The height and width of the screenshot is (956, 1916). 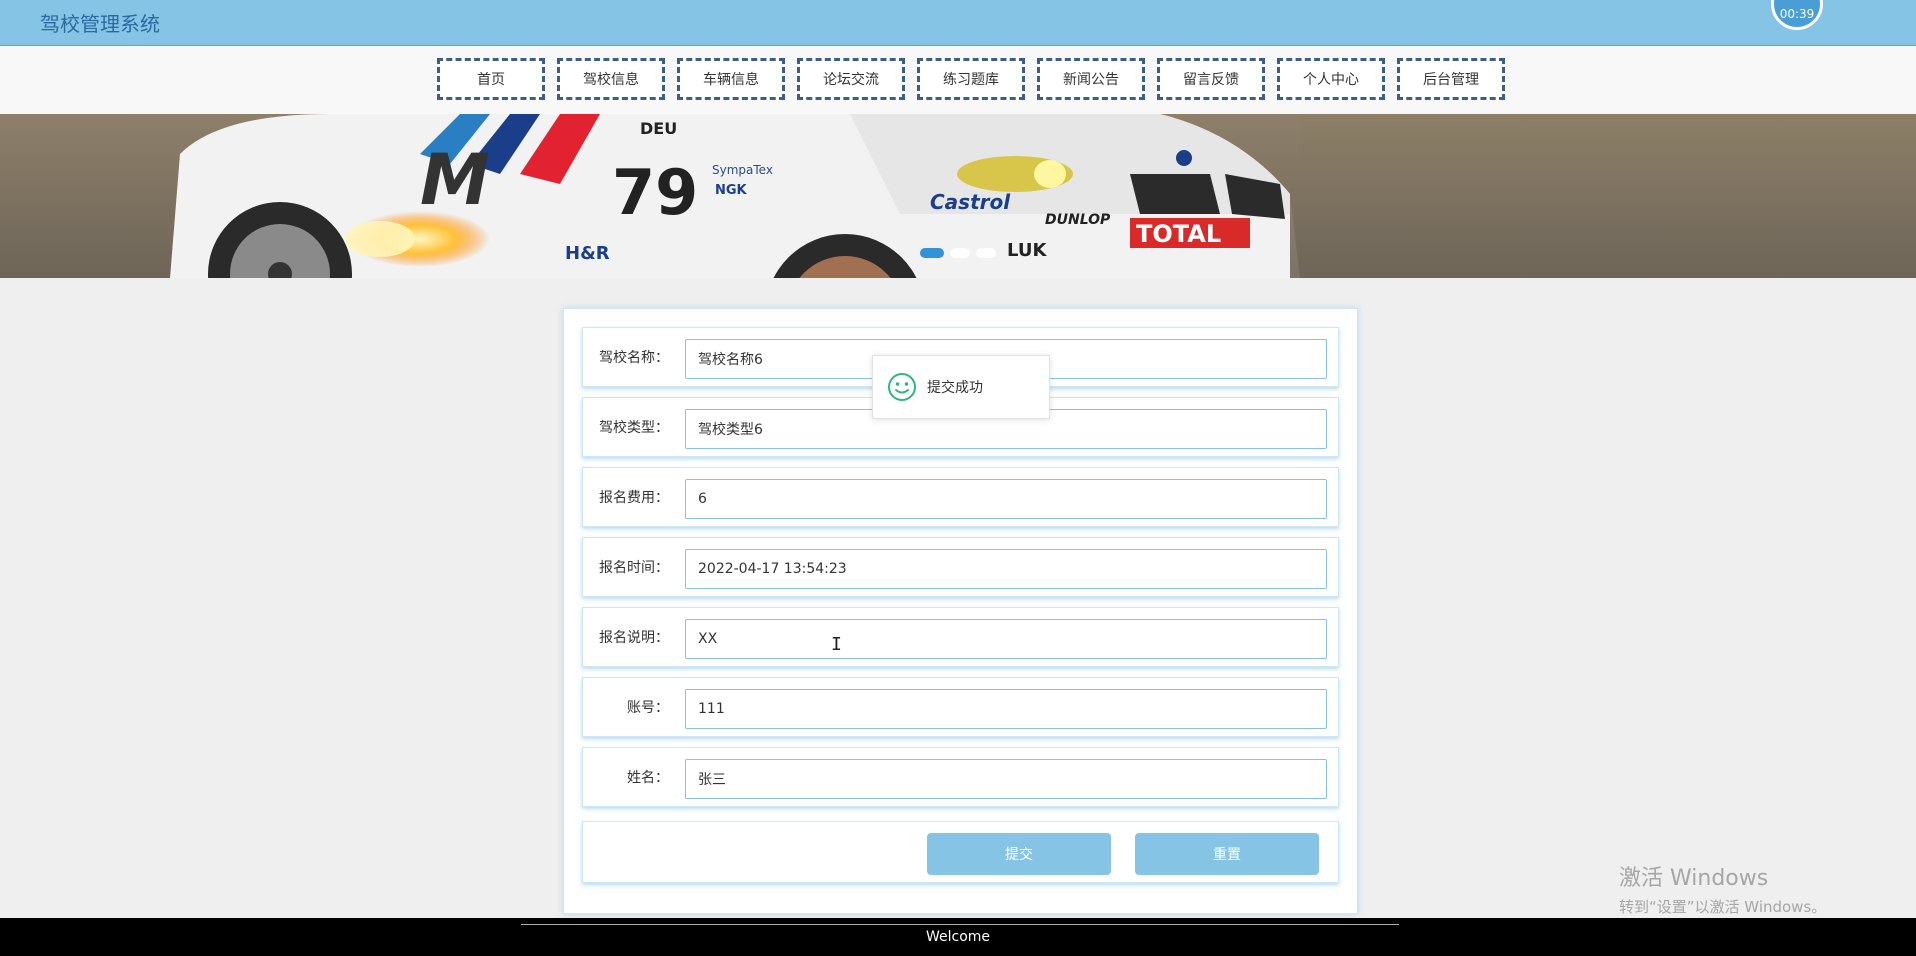 I want to click on description-input, so click(x=1006, y=639).